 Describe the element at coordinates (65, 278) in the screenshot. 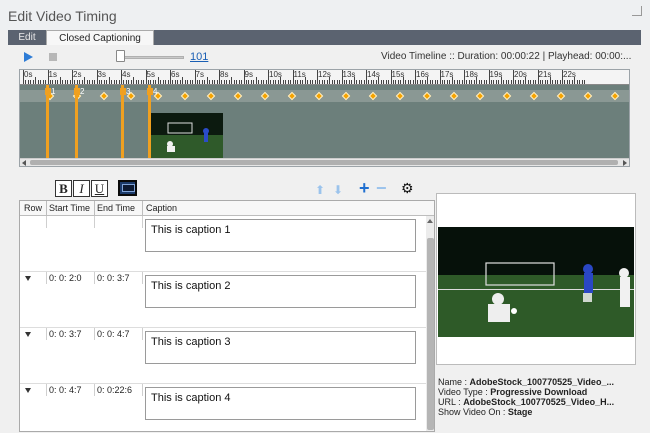

I see `start-time-cell: 0: 0: 2:0` at that location.